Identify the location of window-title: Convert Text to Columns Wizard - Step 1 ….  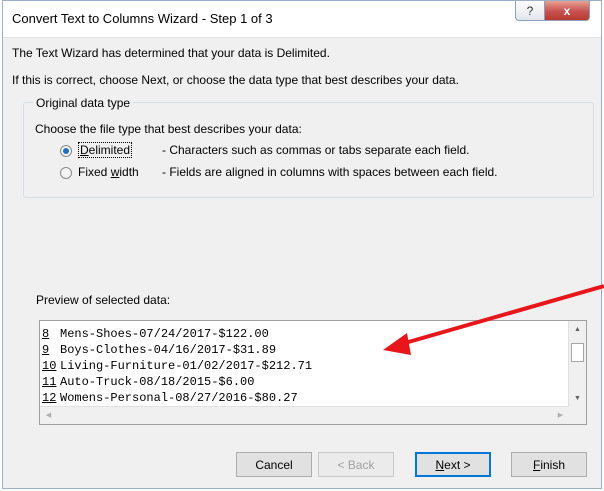
(142, 18).